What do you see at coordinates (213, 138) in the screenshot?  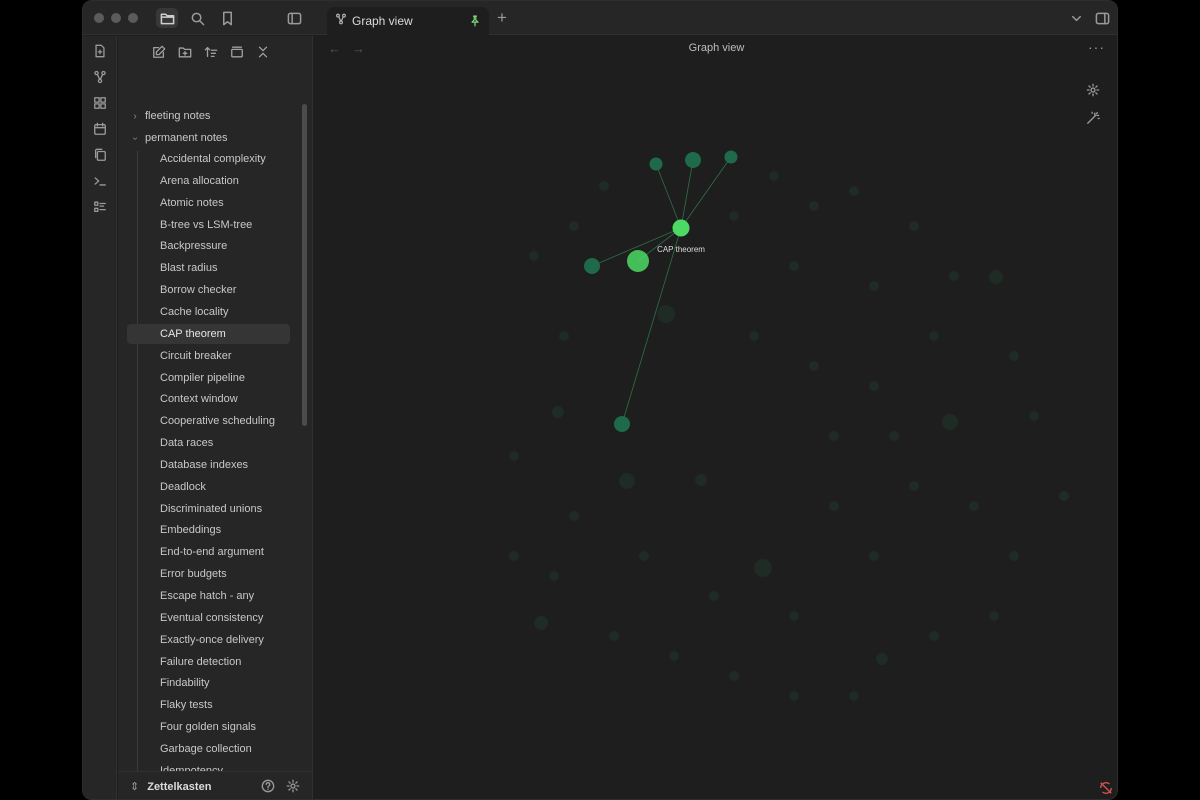 I see `folder-permanent-notes: › permanent notes` at bounding box center [213, 138].